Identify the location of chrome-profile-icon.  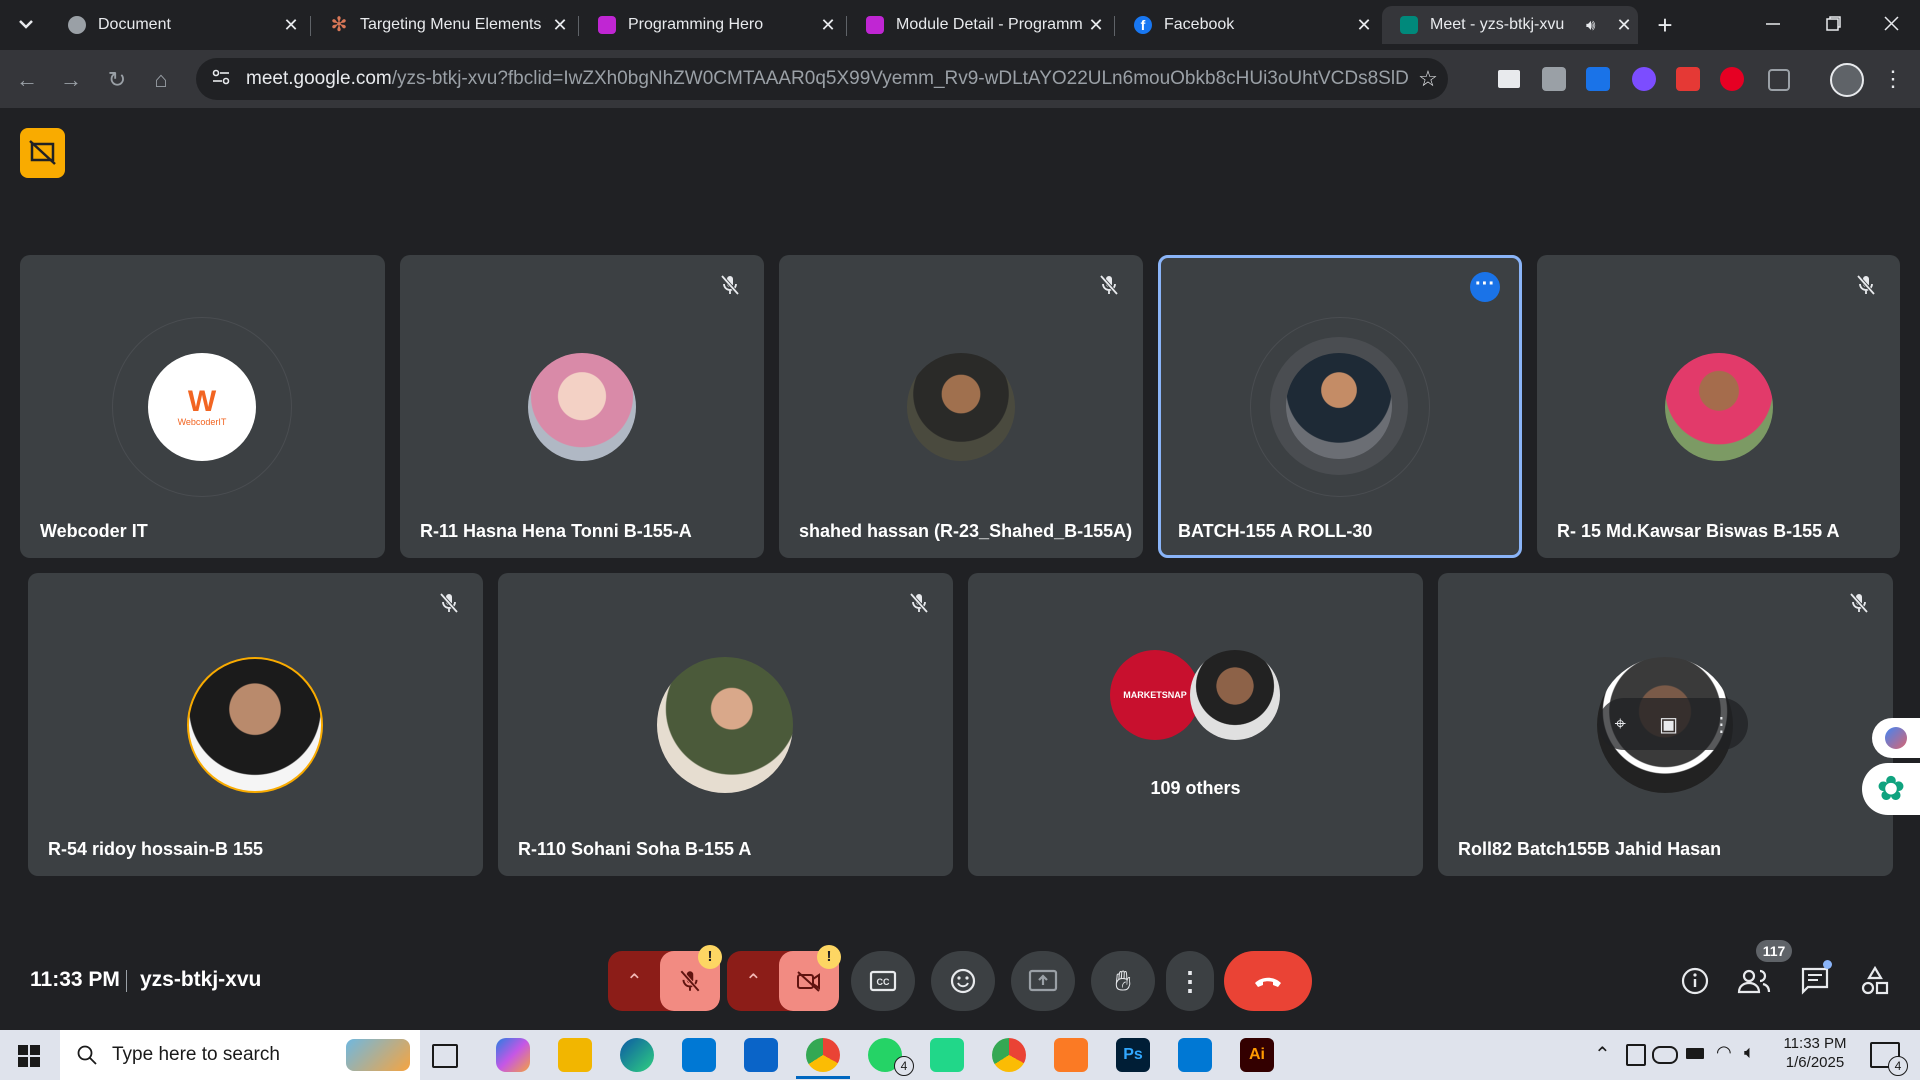
(1009, 1055).